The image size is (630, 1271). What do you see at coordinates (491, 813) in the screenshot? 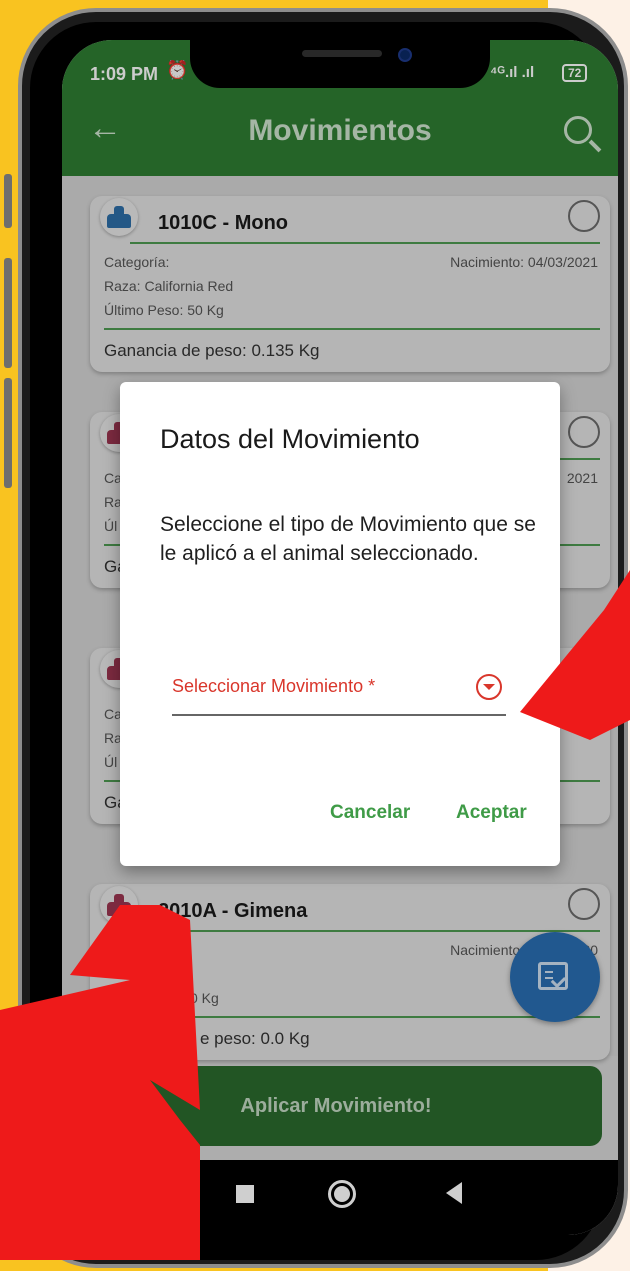
I see `accept-button: Aceptar` at bounding box center [491, 813].